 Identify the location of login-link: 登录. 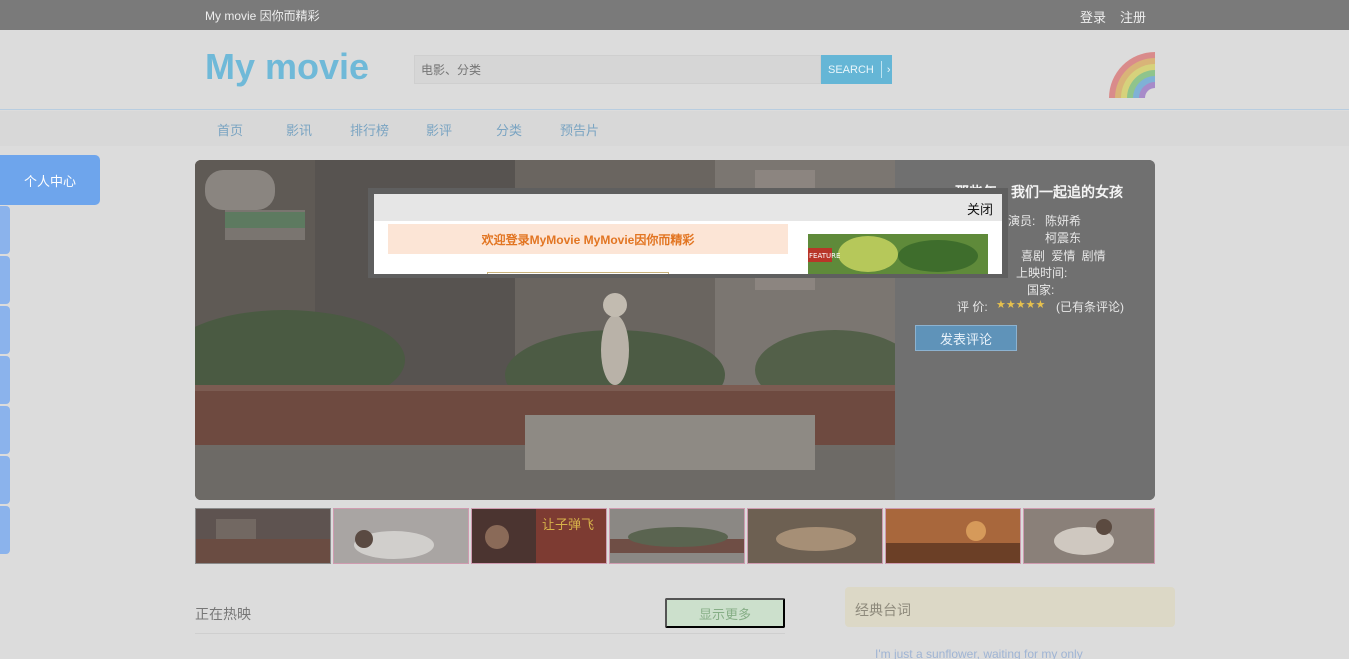
(1093, 16).